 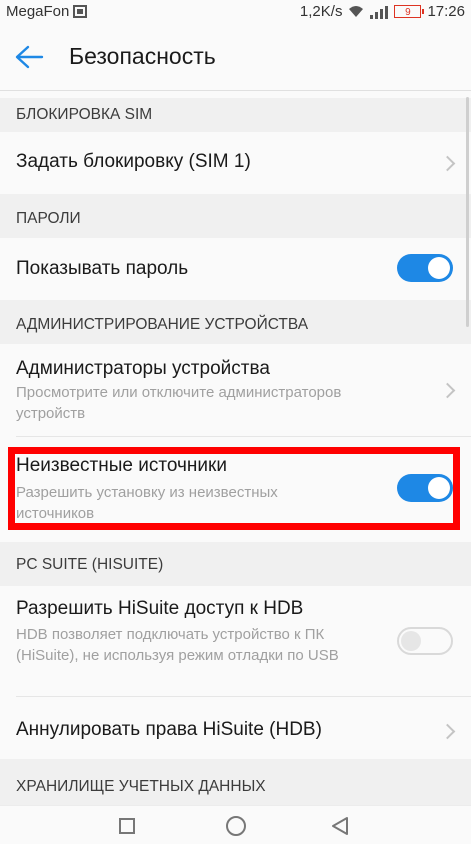 I want to click on network-speed: 1,2K/s, so click(x=321, y=11).